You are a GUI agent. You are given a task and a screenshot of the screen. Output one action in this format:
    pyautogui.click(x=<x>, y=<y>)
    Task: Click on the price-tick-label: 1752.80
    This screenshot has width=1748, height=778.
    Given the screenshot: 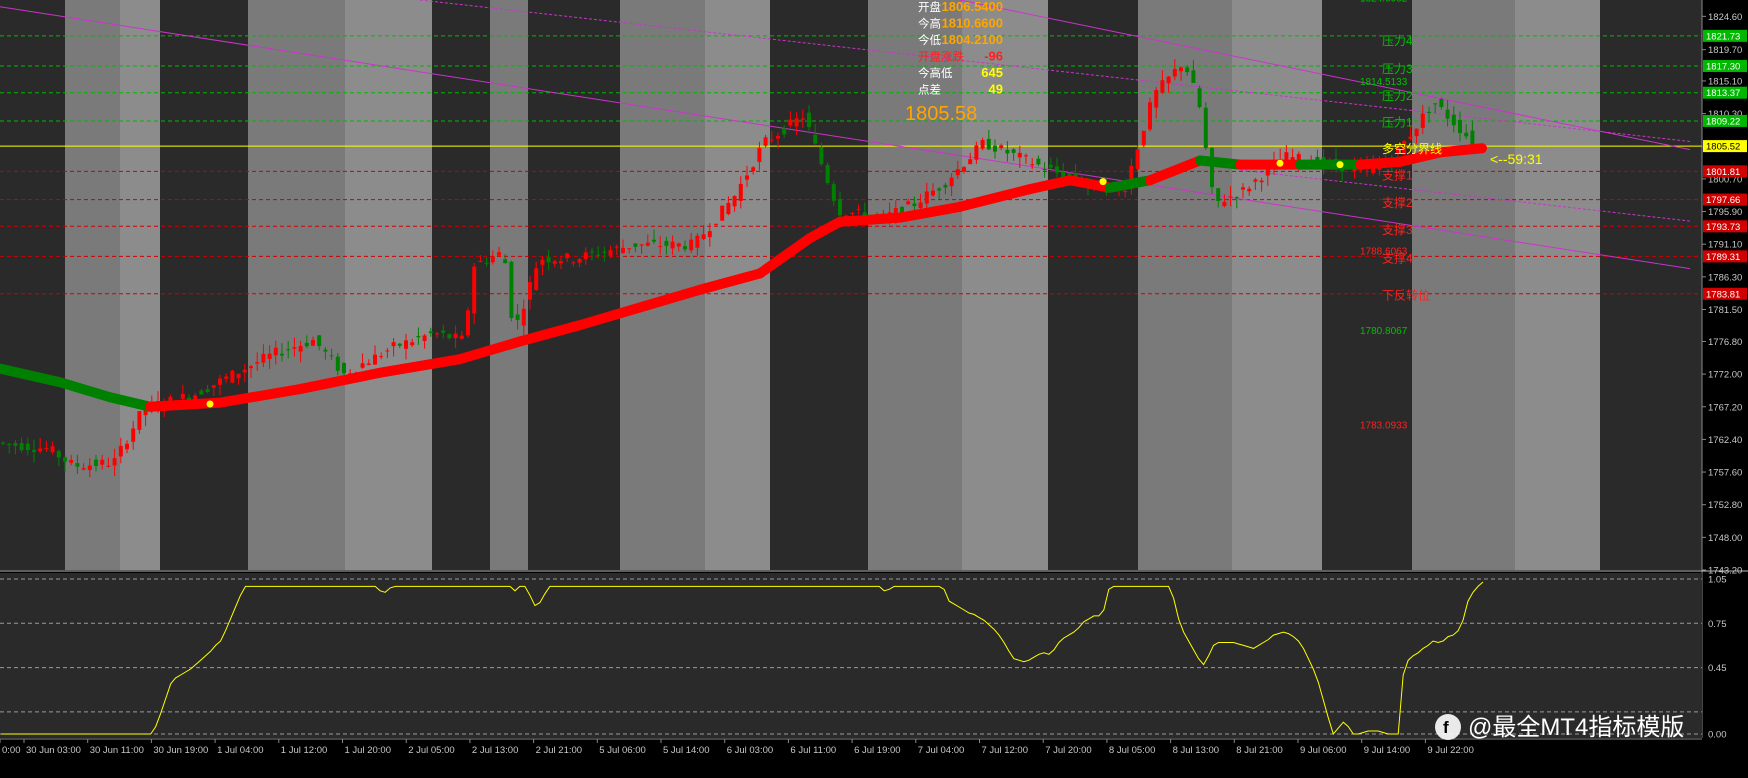 What is the action you would take?
    pyautogui.click(x=1725, y=505)
    